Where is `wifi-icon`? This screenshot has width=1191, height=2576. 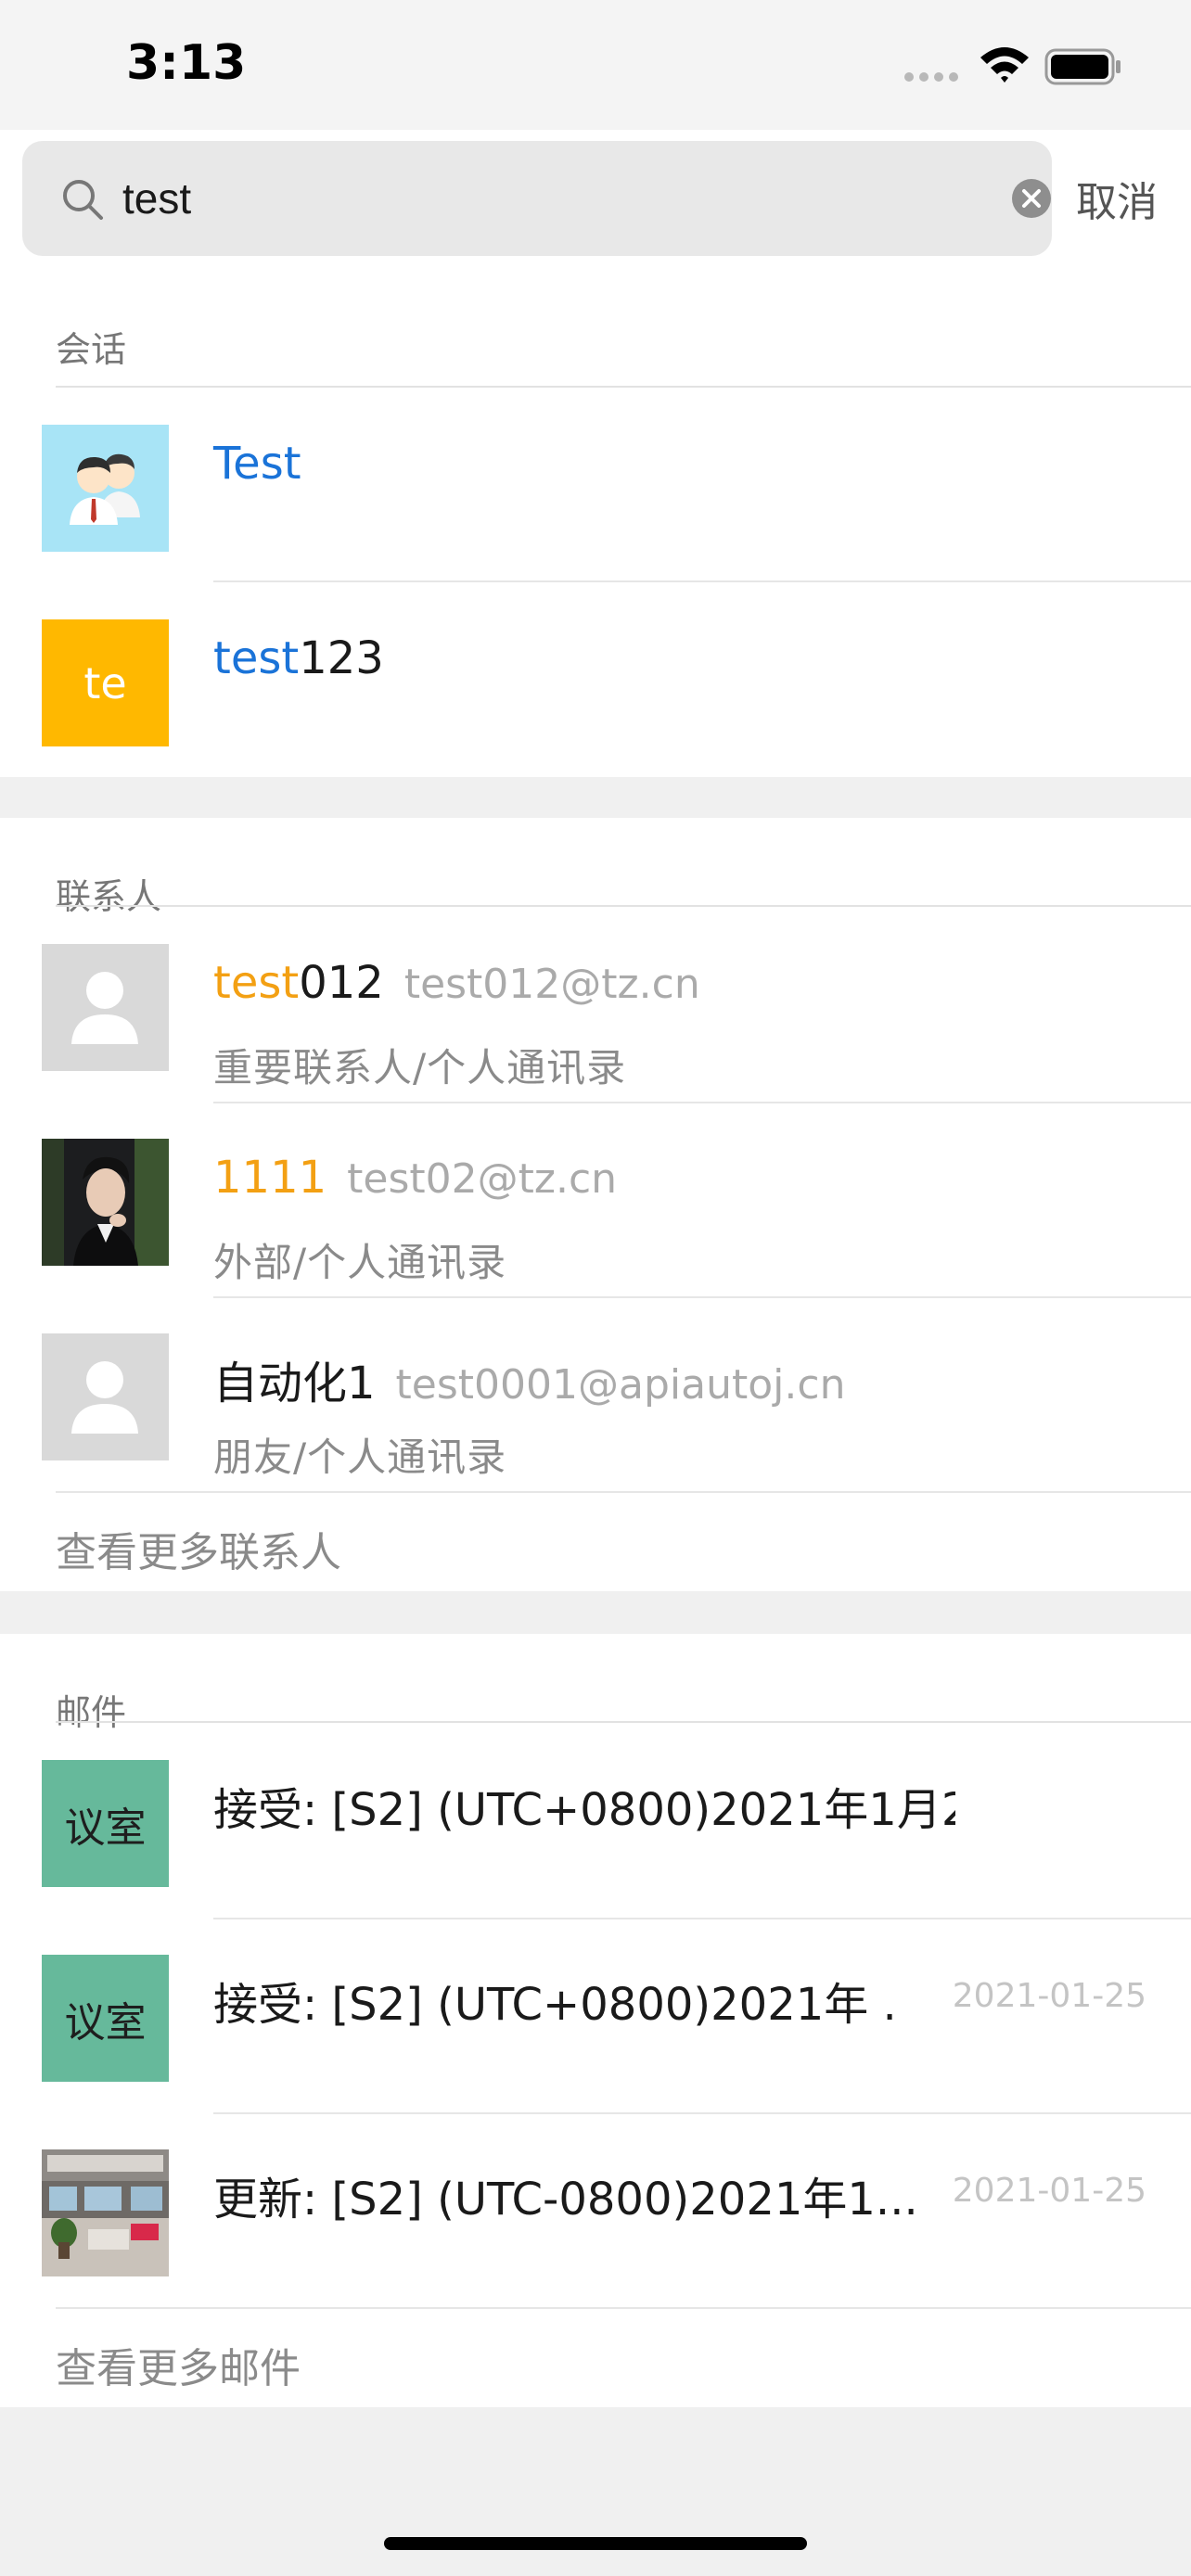 wifi-icon is located at coordinates (1004, 65).